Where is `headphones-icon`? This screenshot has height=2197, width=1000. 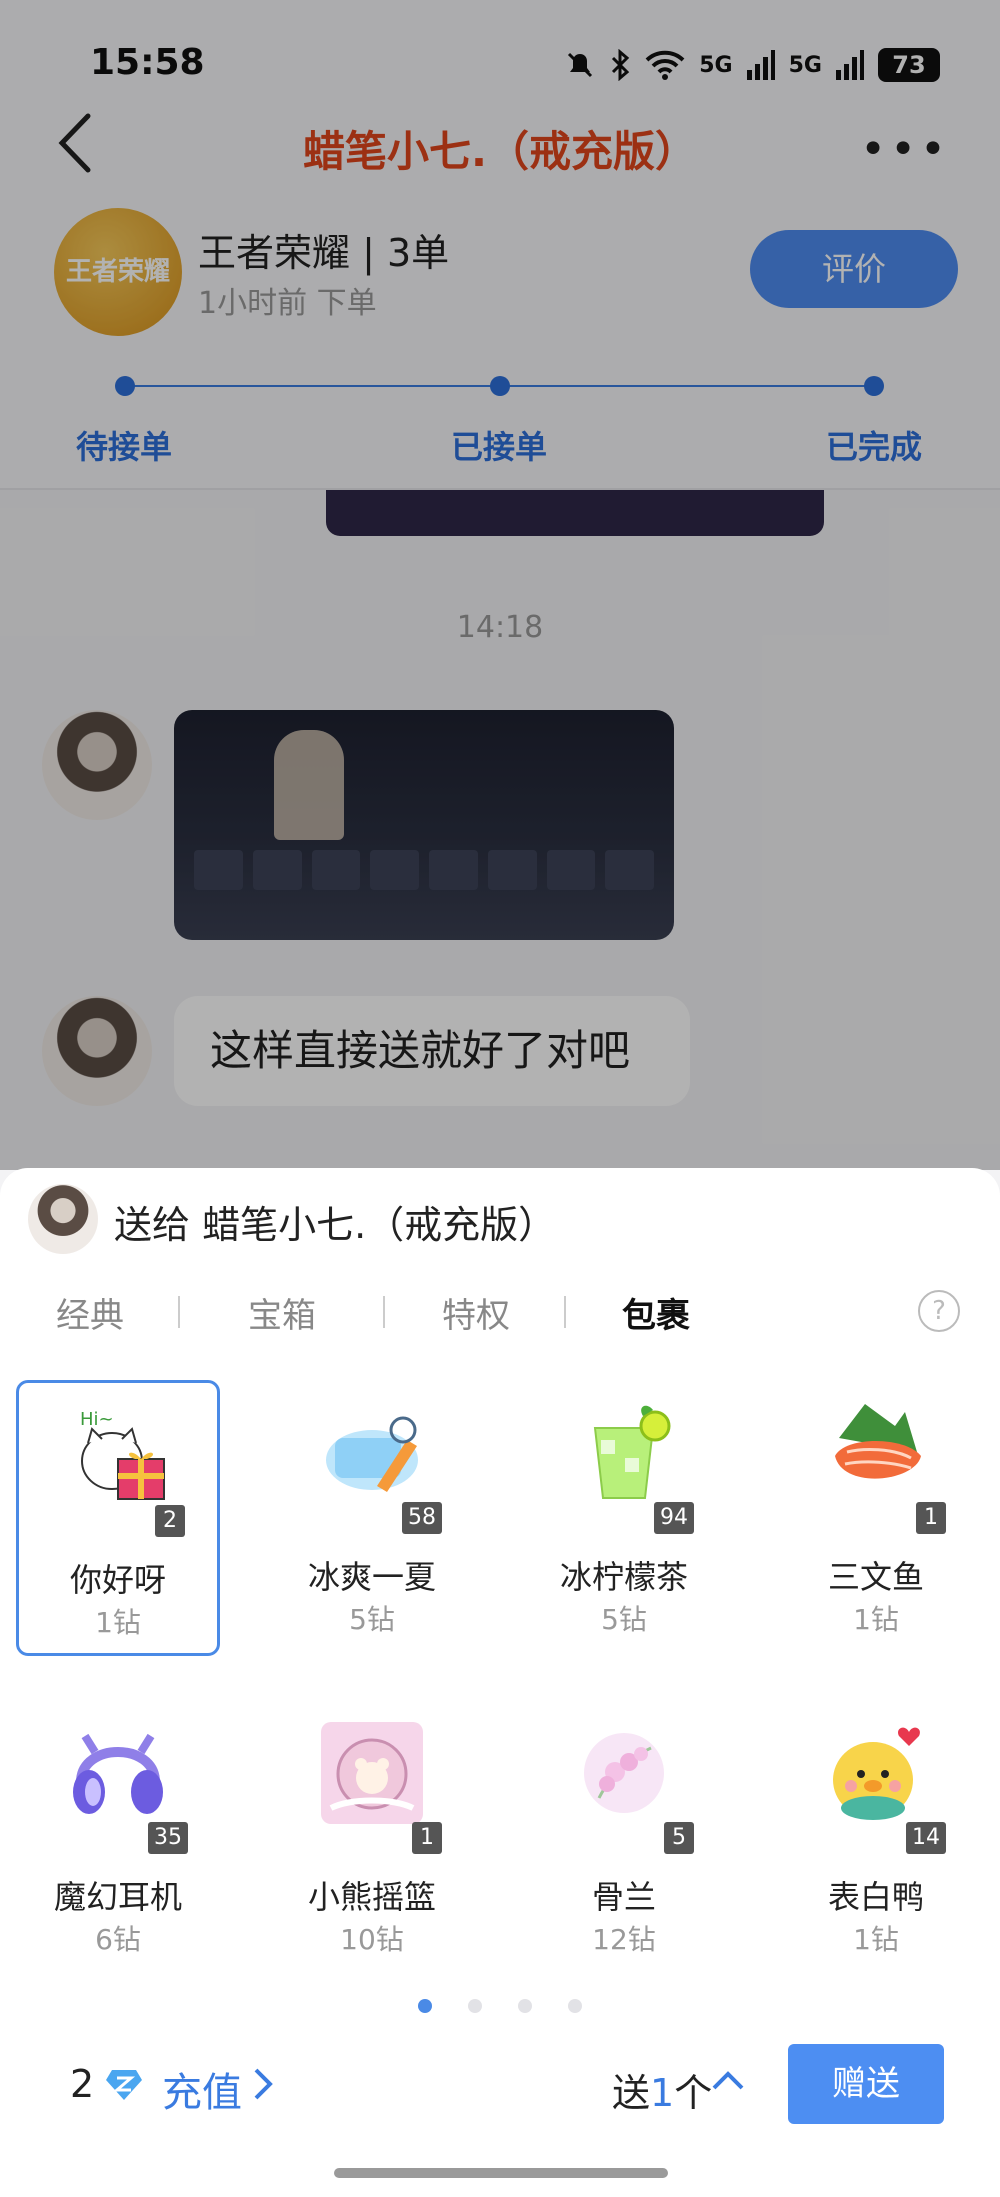
headphones-icon is located at coordinates (118, 1773).